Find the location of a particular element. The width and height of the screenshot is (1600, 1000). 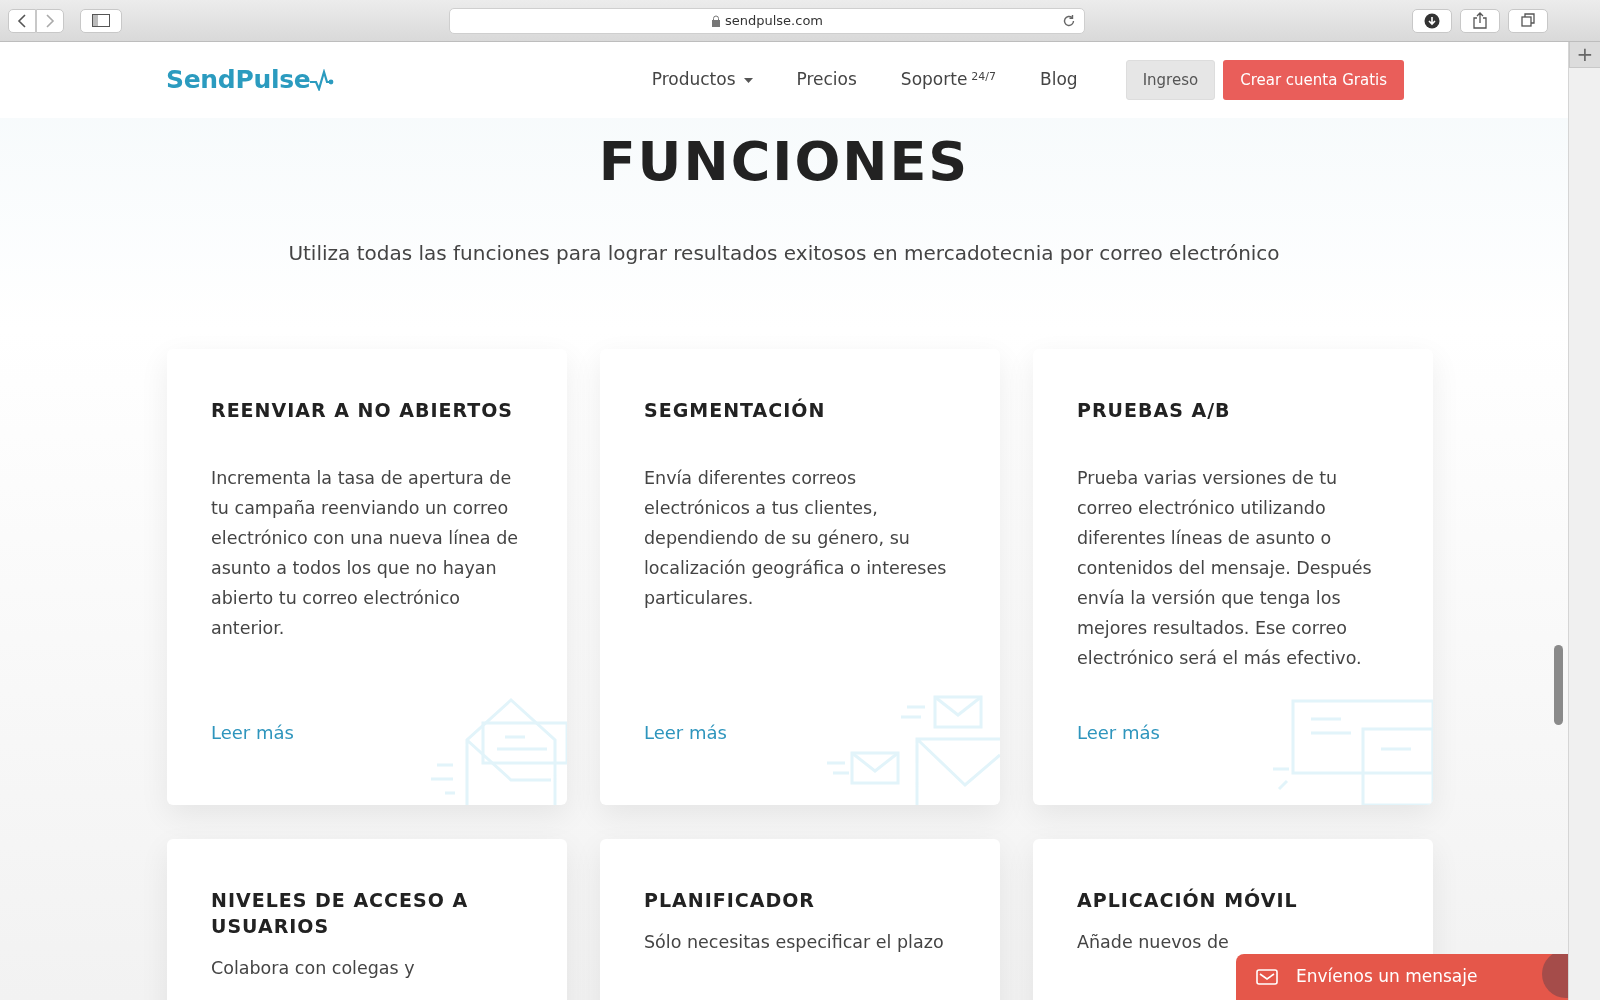

share-button is located at coordinates (1480, 20).